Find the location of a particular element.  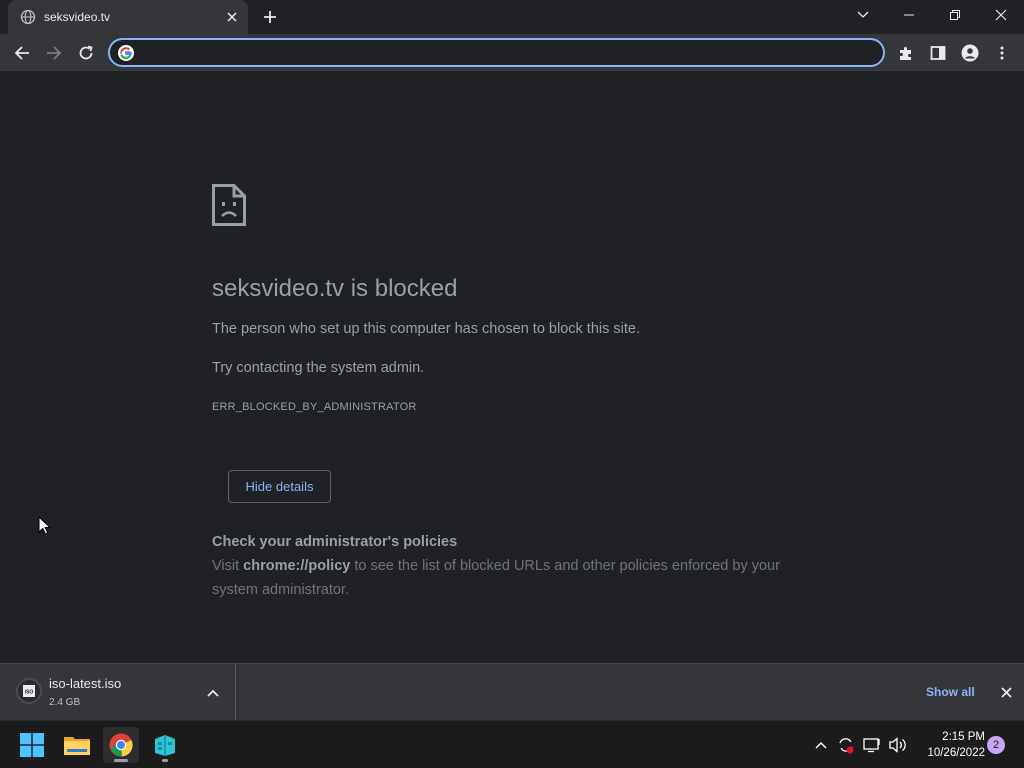

policy-heading: Check your administrator's policies is located at coordinates (335, 542).